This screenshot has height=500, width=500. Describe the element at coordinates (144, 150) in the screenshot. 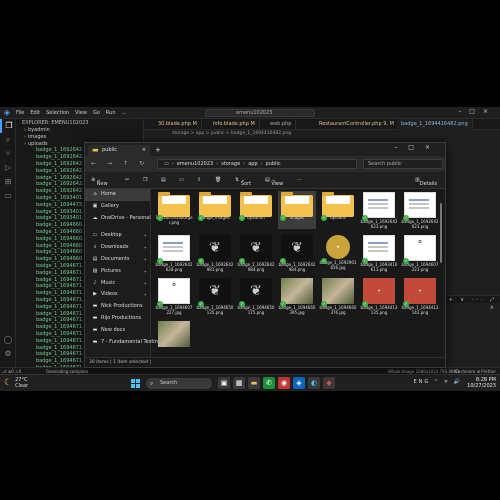

I see `close-tab-icon: ×` at that location.